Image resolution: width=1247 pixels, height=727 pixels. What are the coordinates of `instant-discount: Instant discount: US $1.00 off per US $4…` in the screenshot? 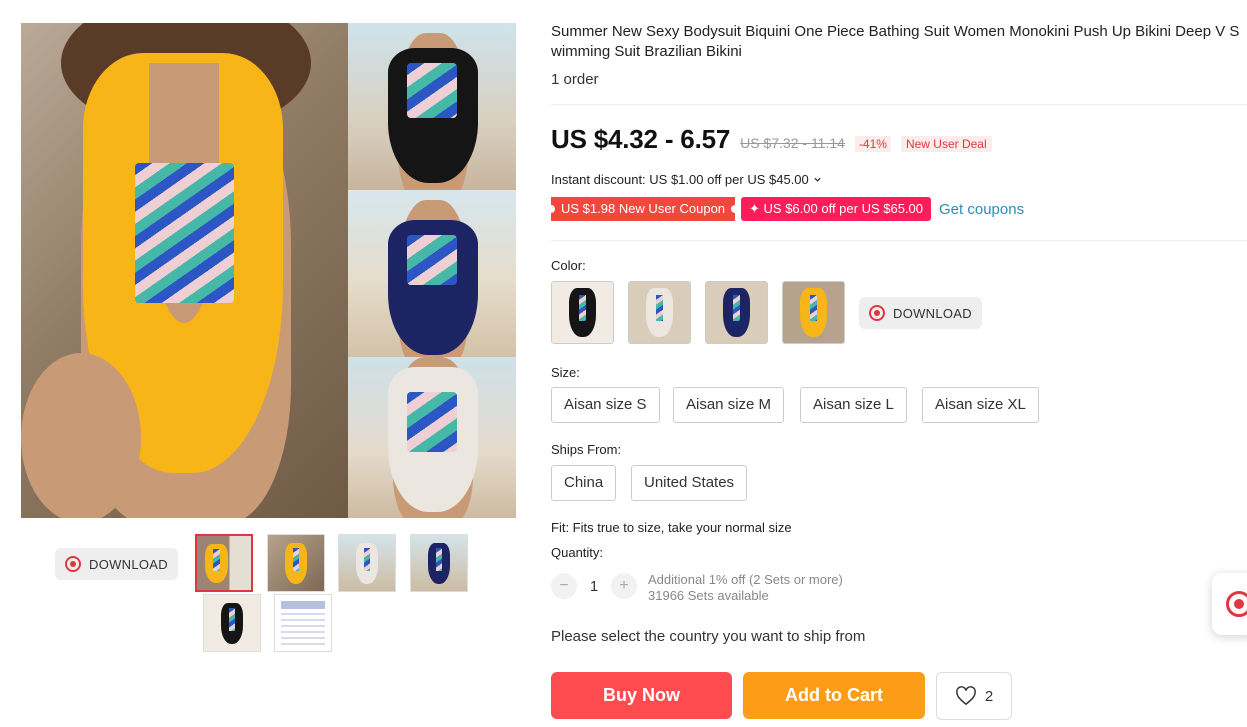 It's located at (686, 179).